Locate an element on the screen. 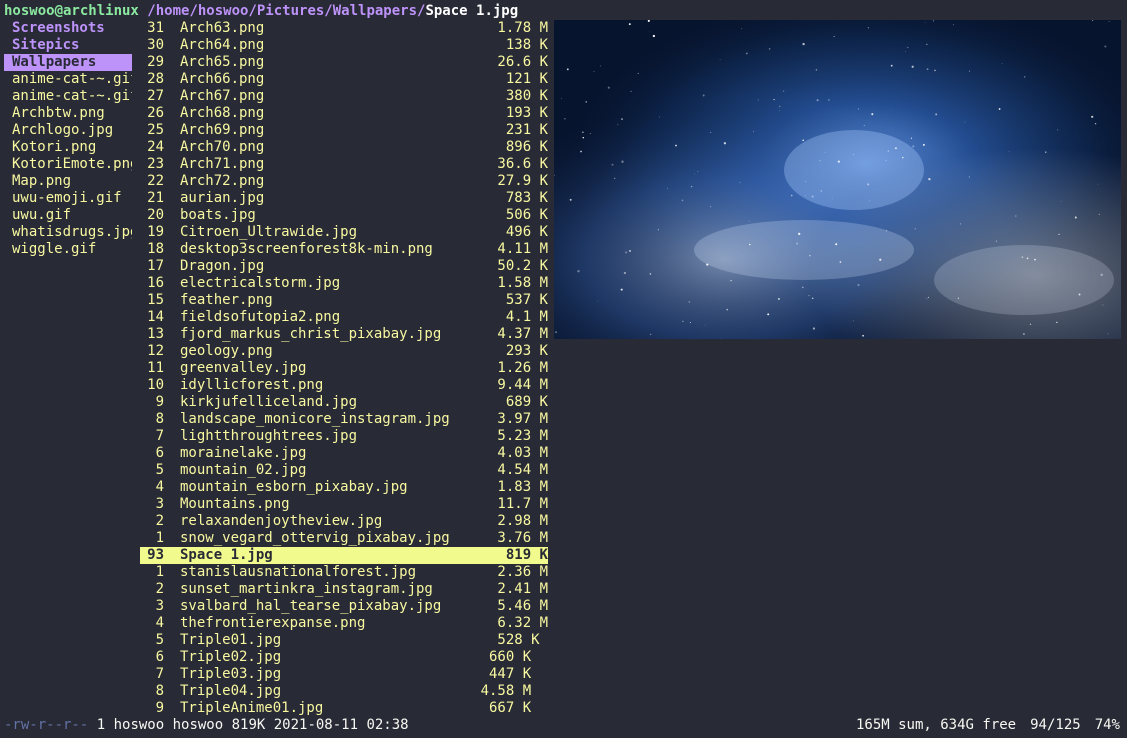 The image size is (1127, 738). file-name: geology.png is located at coordinates (226, 351).